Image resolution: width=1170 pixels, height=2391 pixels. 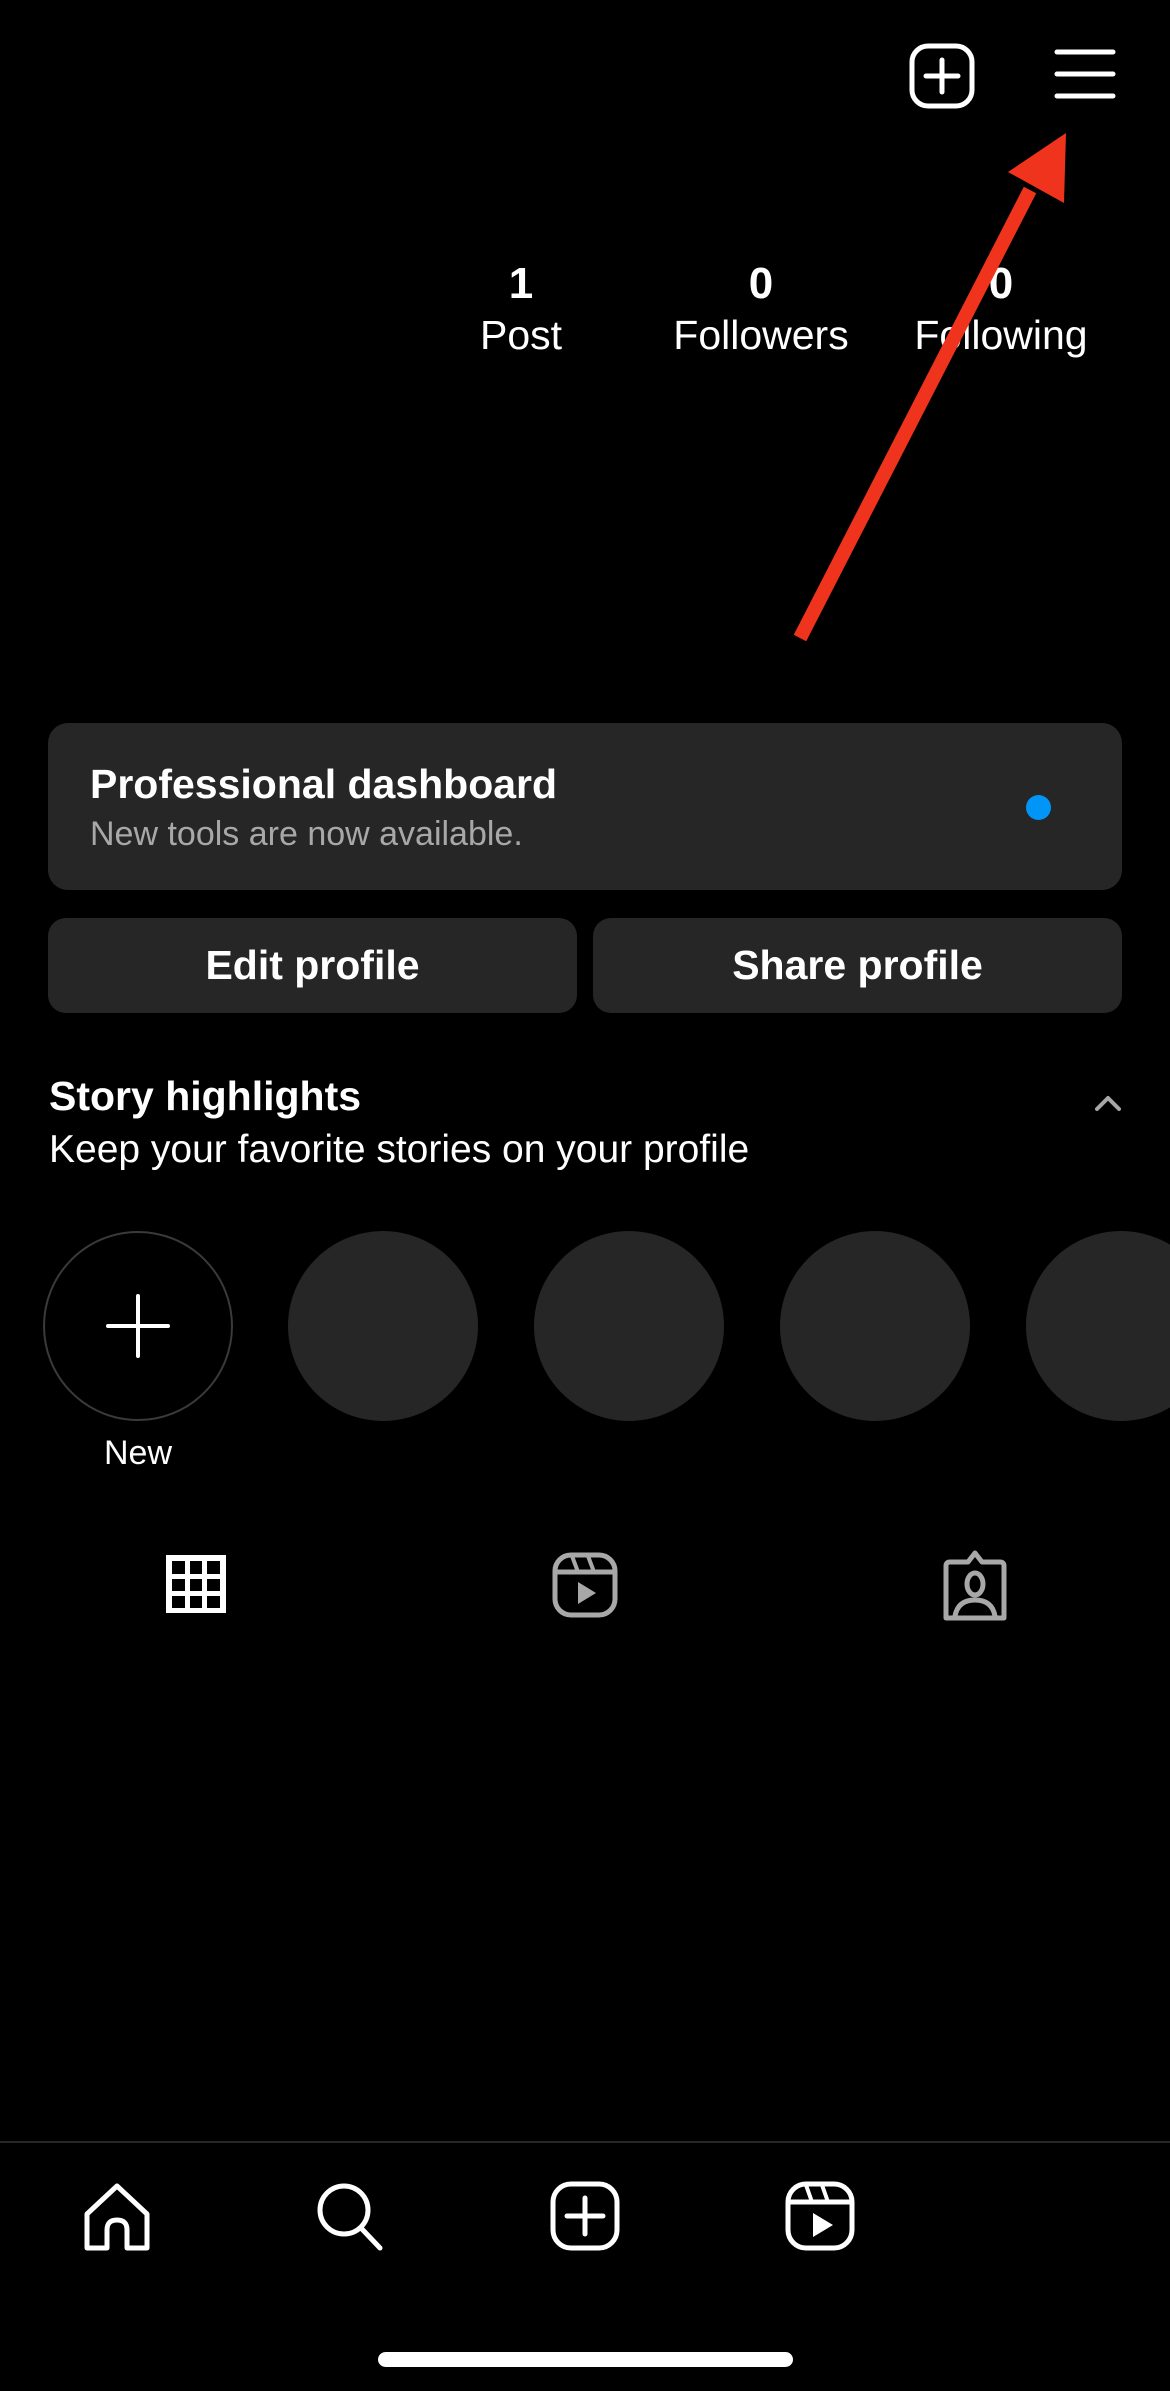 I want to click on tagged-person-icon, so click(x=975, y=1585).